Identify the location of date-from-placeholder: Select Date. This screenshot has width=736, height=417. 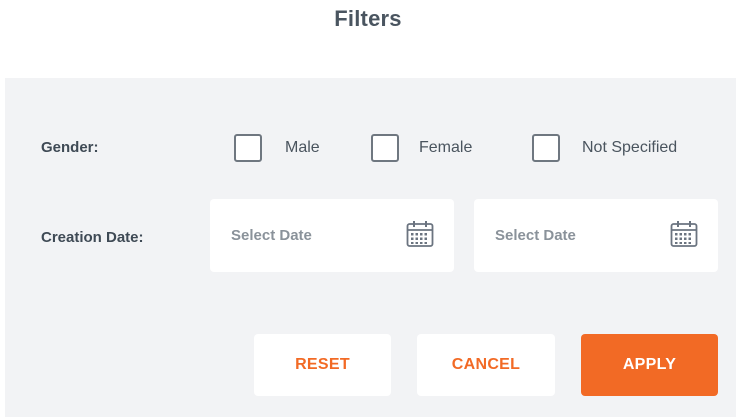
(271, 235).